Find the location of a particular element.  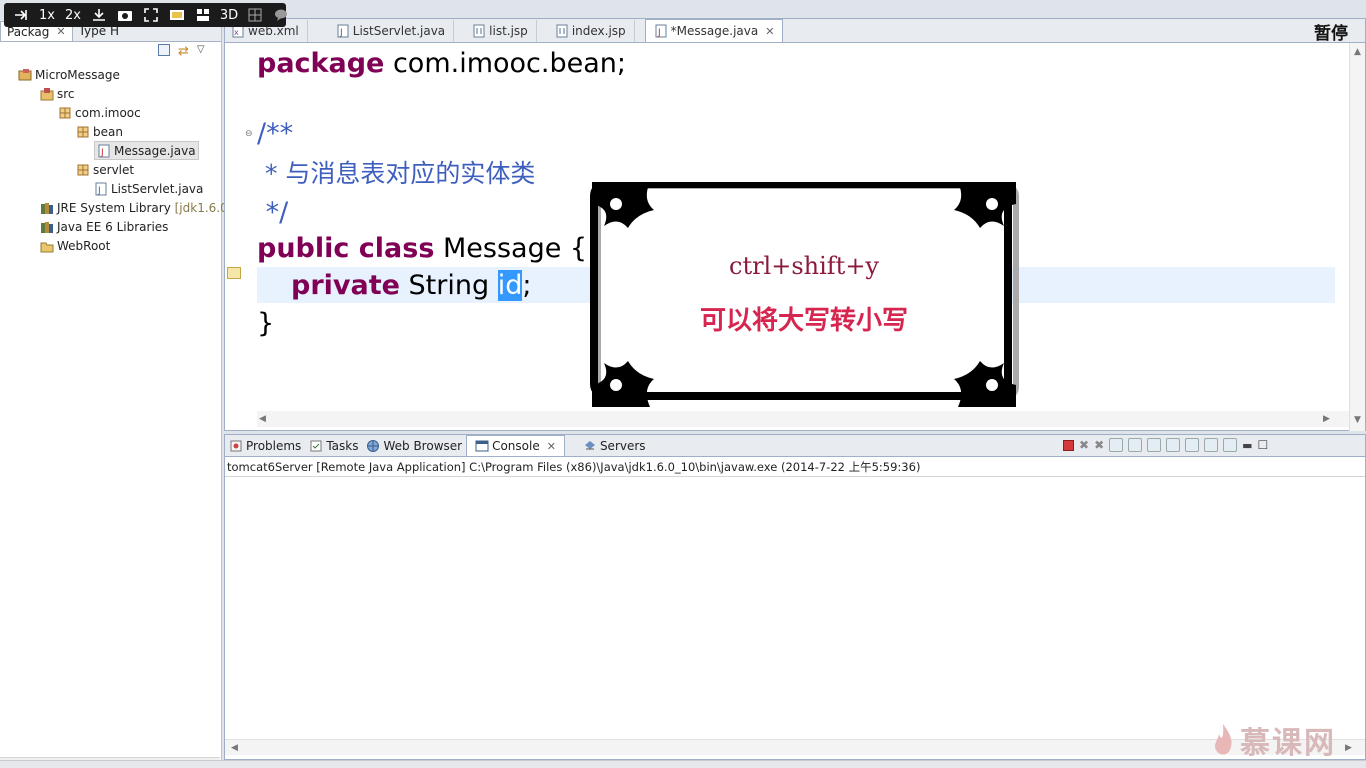

quick-fix-marker-icon is located at coordinates (234, 273).